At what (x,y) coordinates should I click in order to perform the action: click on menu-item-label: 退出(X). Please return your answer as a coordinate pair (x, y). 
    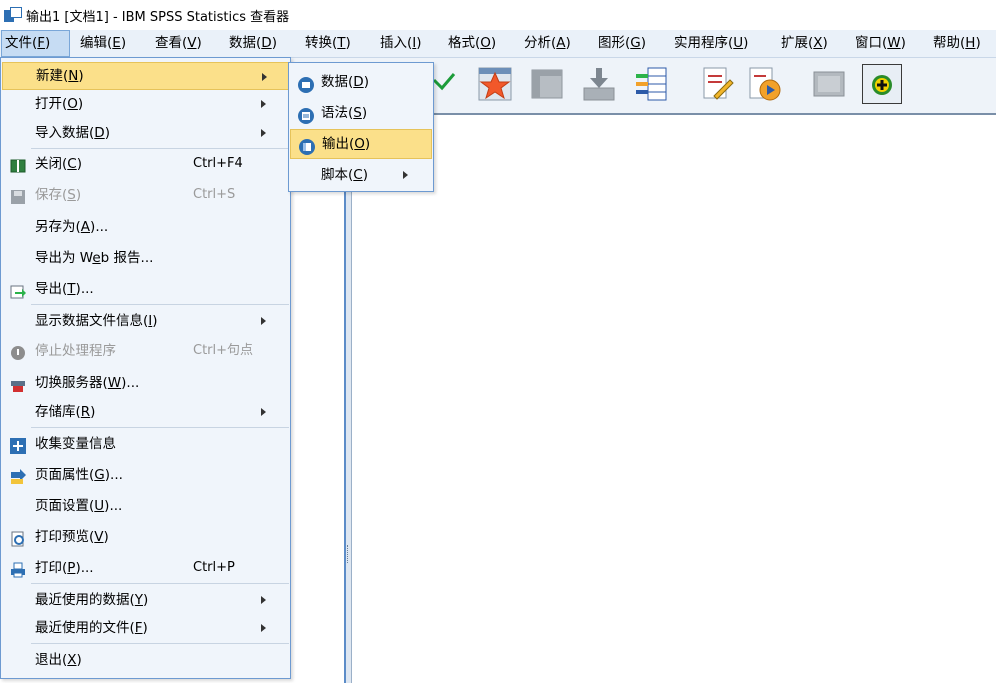
    Looking at the image, I should click on (58, 660).